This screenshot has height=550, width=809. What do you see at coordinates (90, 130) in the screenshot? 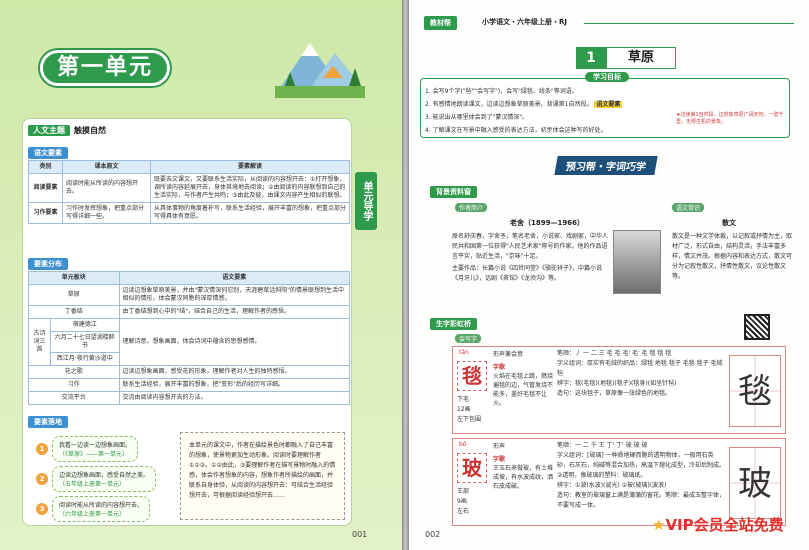
I see `theme-value: 触摸自然` at bounding box center [90, 130].